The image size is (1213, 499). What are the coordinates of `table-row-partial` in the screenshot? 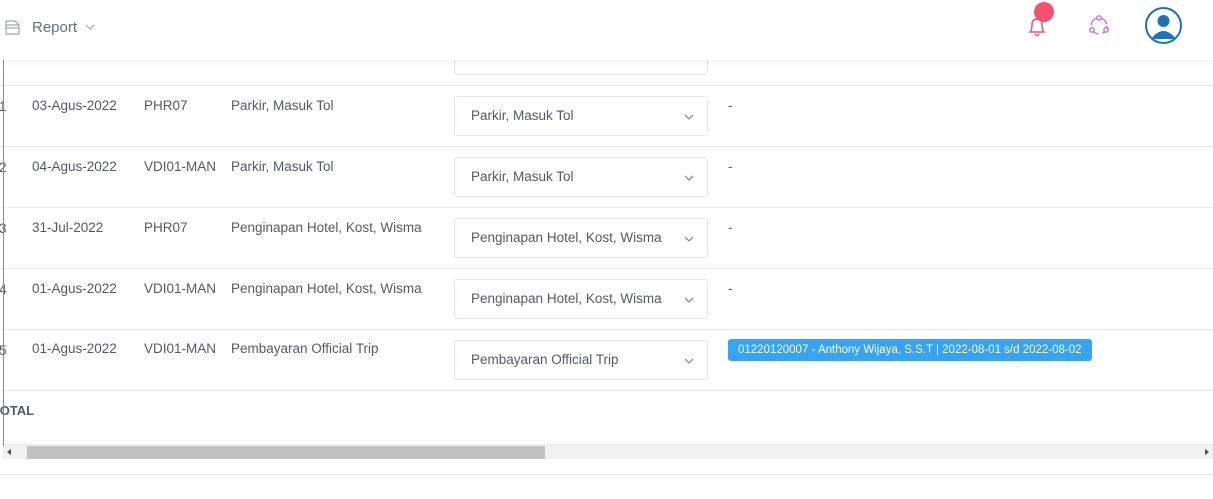 It's located at (606, 73).